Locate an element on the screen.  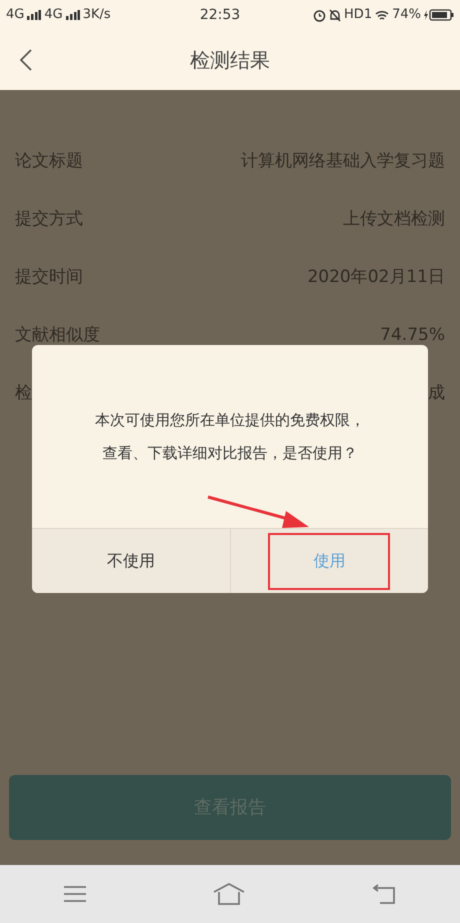
page-title: 检测结果 is located at coordinates (230, 60).